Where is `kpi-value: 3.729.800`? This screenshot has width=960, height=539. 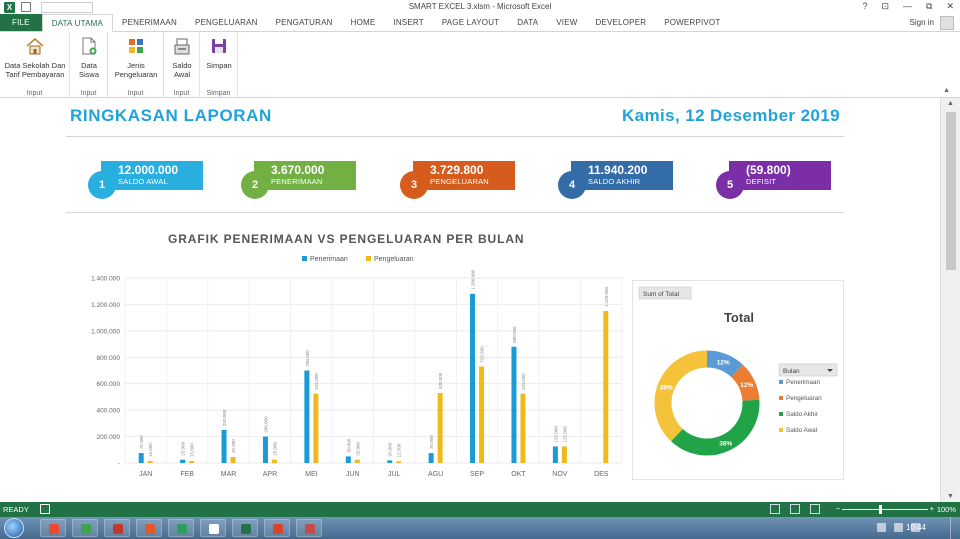
kpi-value: 3.729.800 is located at coordinates (457, 170).